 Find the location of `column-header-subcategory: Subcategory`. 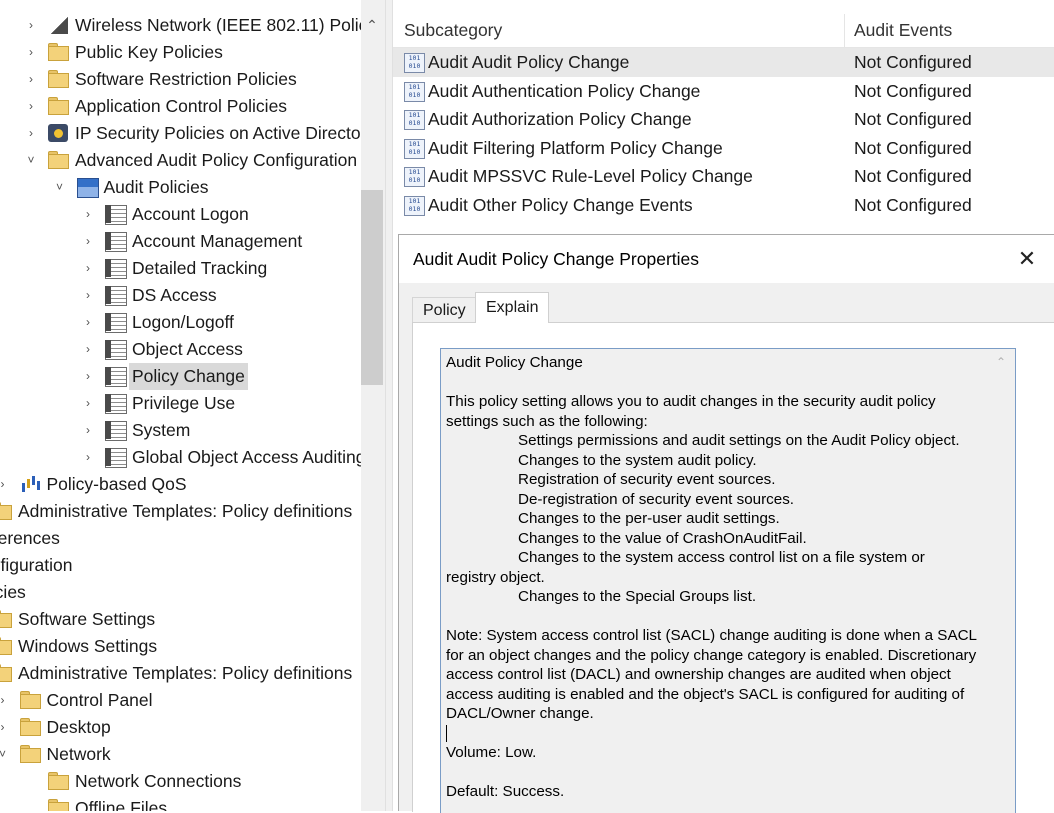

column-header-subcategory: Subcategory is located at coordinates (453, 30).